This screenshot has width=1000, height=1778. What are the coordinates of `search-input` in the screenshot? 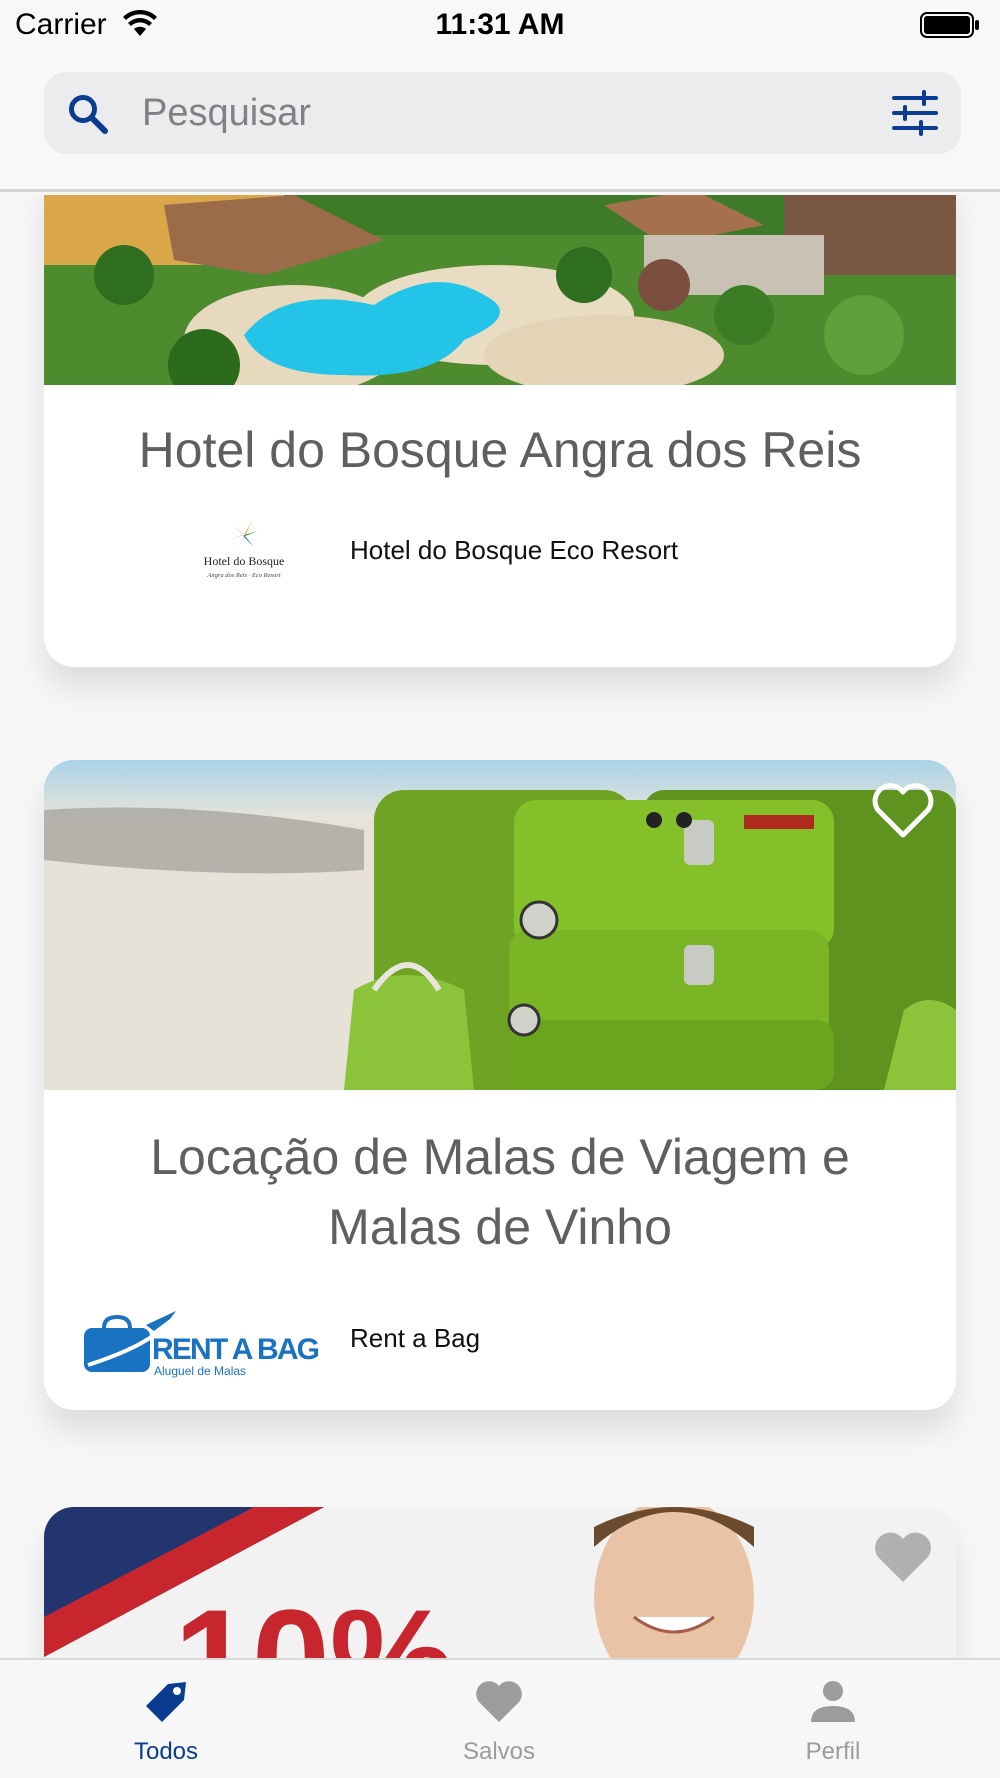 It's located at (462, 113).